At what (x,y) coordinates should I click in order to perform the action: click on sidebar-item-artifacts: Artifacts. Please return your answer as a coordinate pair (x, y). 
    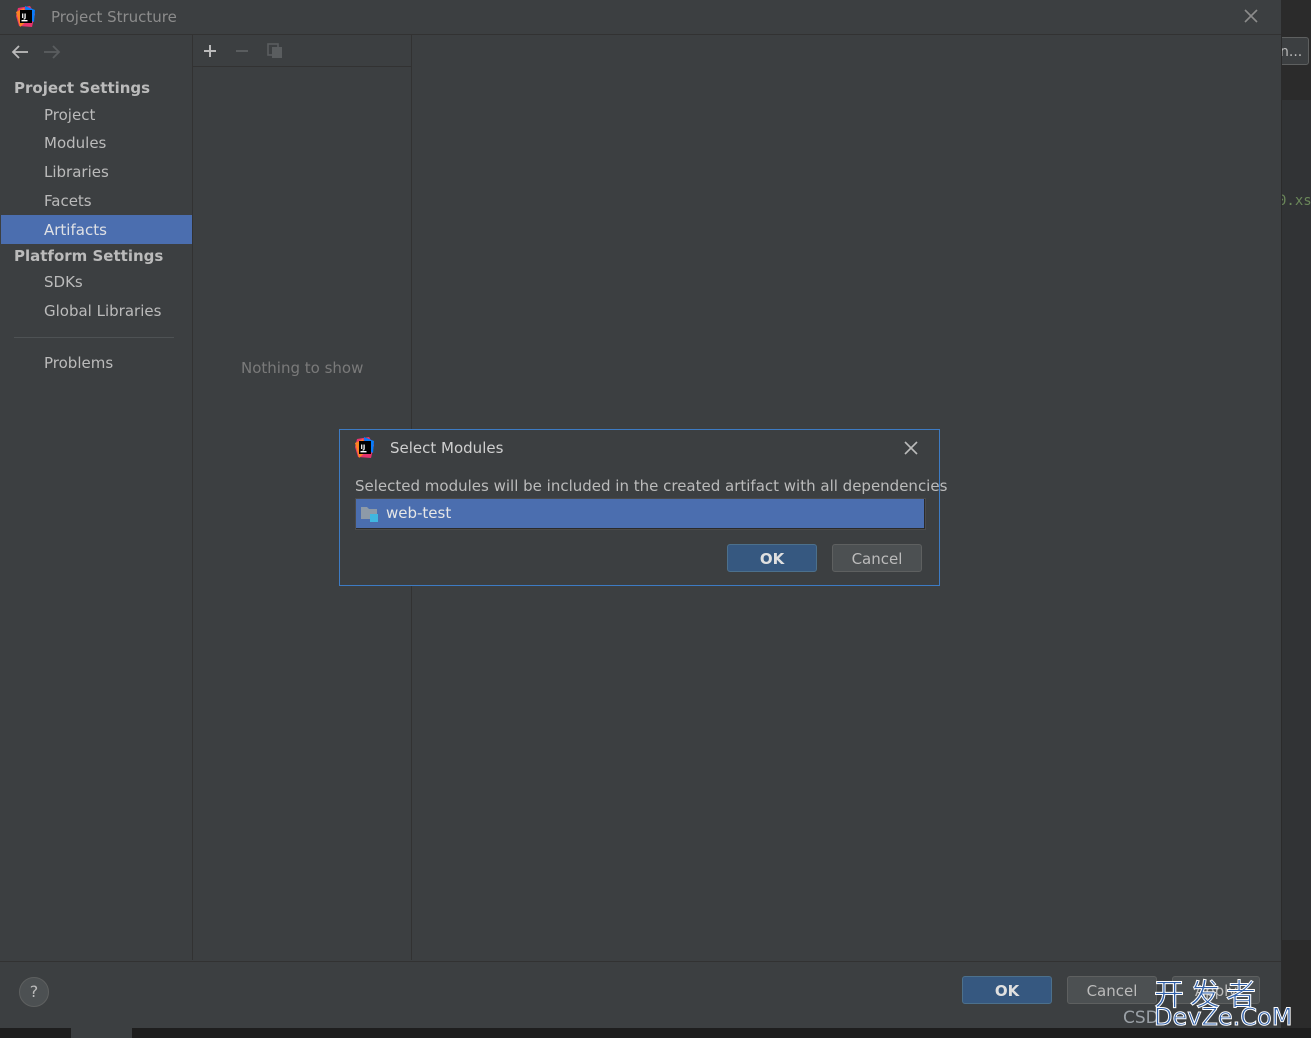
    Looking at the image, I should click on (75, 230).